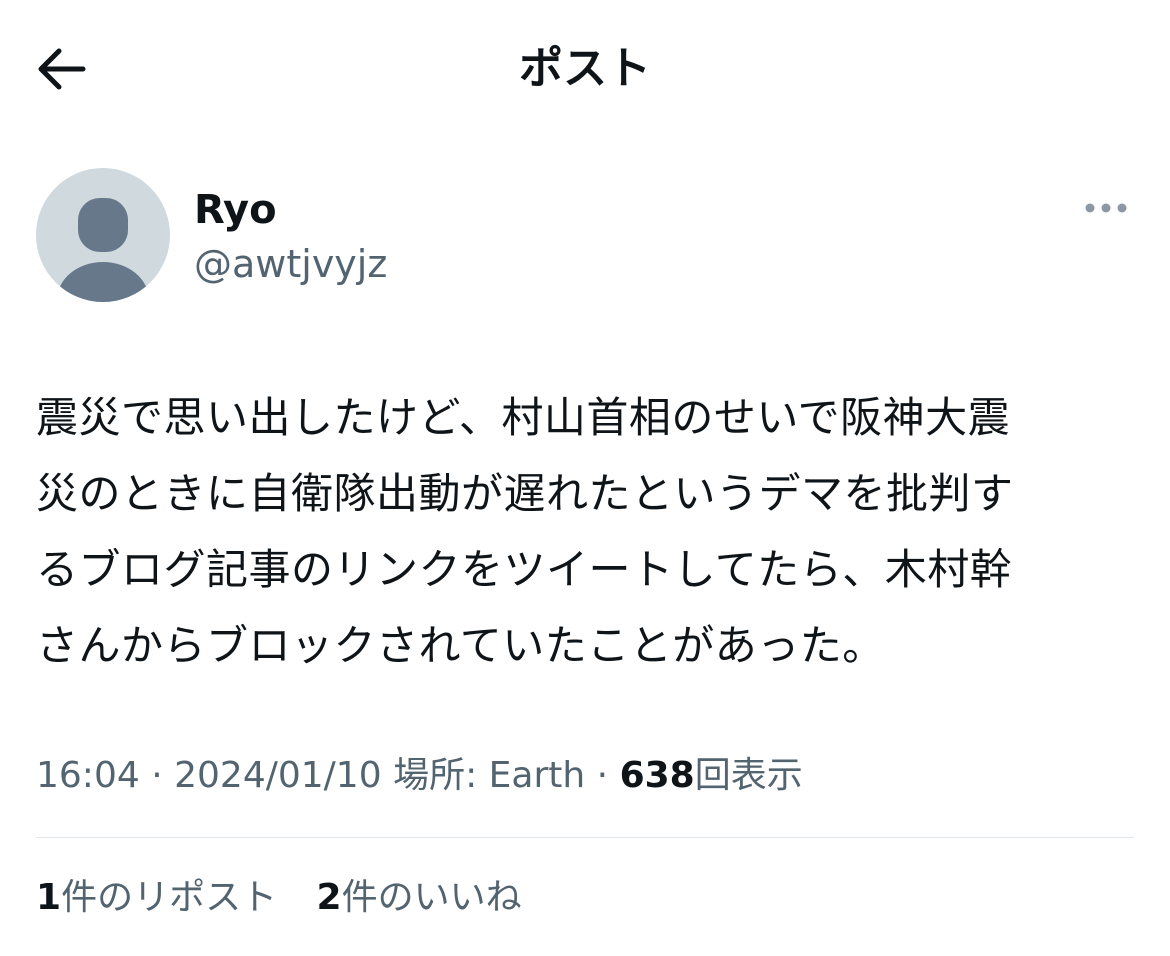 The width and height of the screenshot is (1170, 956). I want to click on more-options-button, so click(1106, 208).